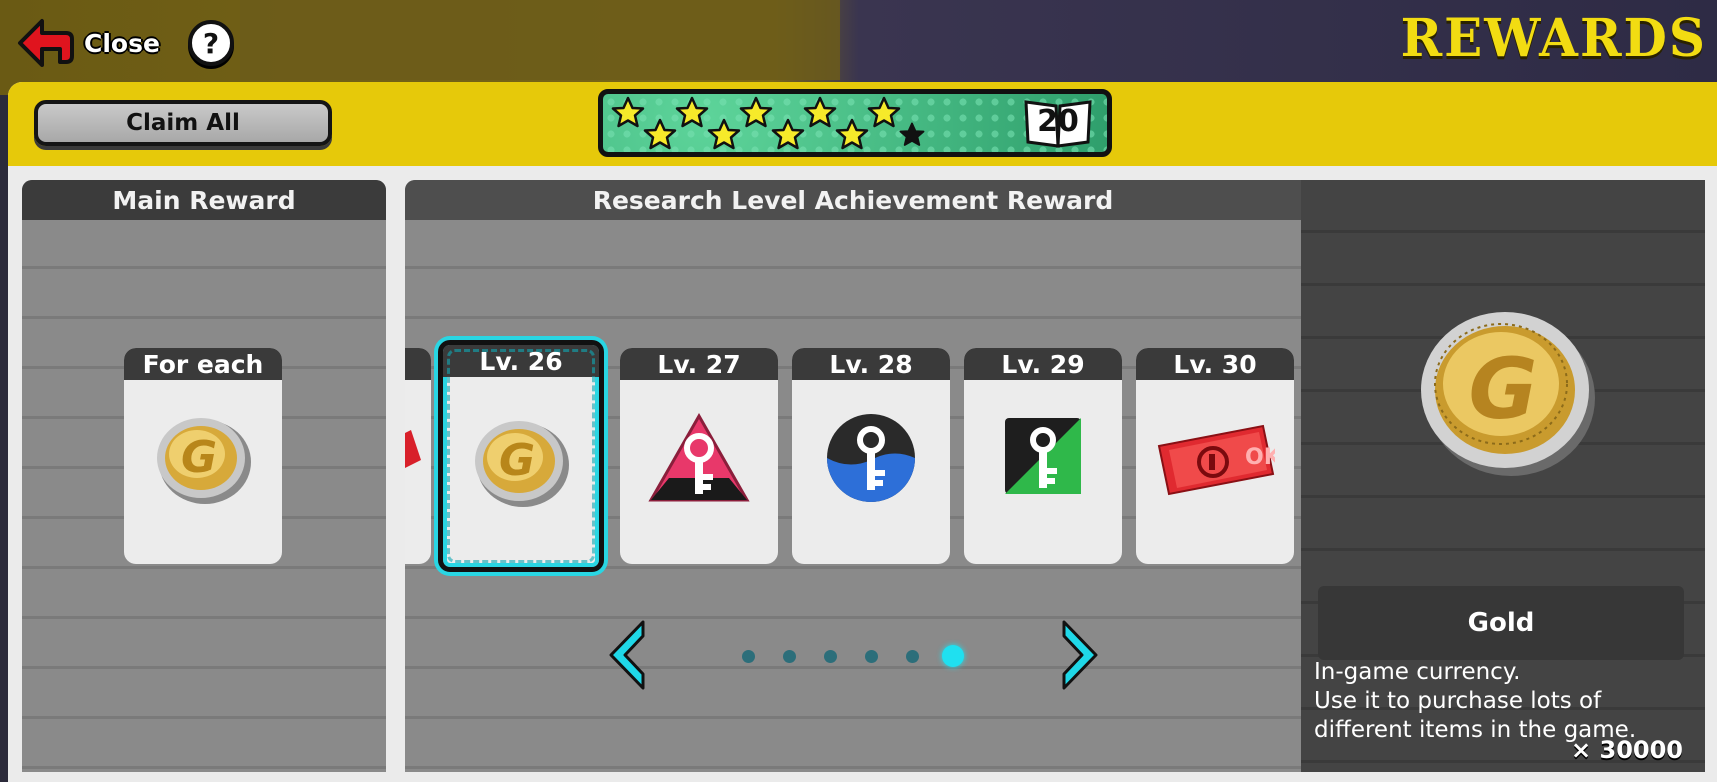  I want to click on card-label: Lv. 29, so click(1043, 364).